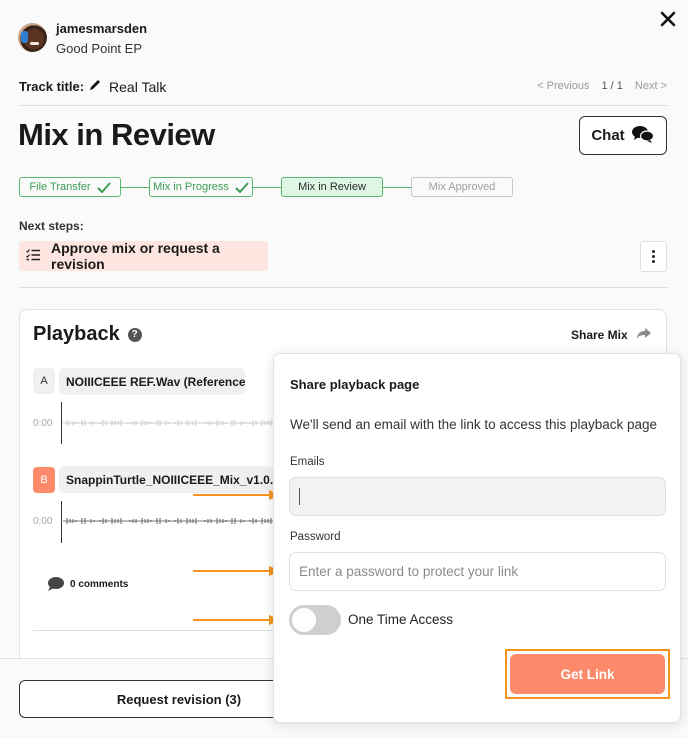 This screenshot has width=688, height=738. Describe the element at coordinates (191, 187) in the screenshot. I see `step-label: Mix in Progress` at that location.